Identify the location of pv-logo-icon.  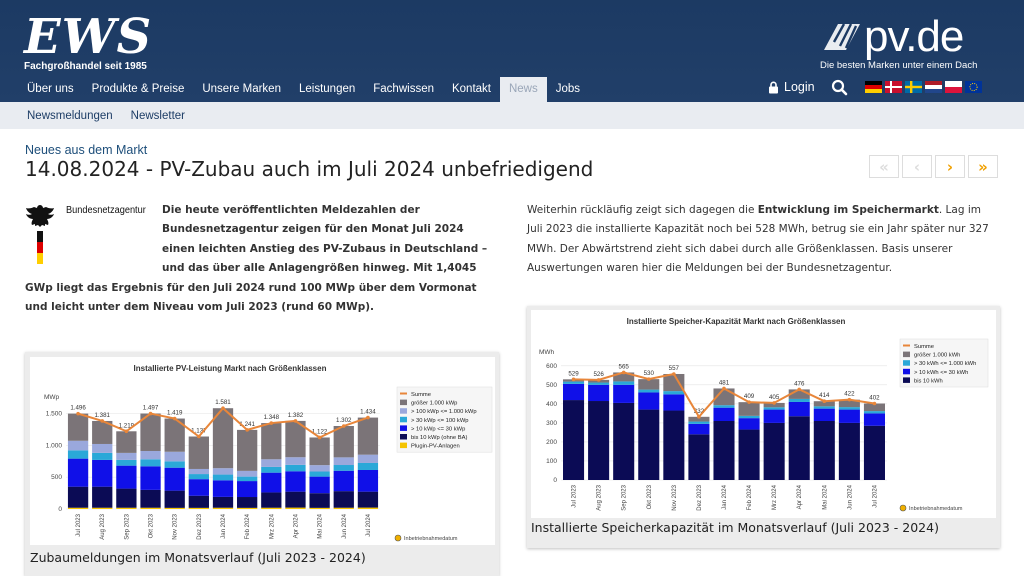
(842, 36).